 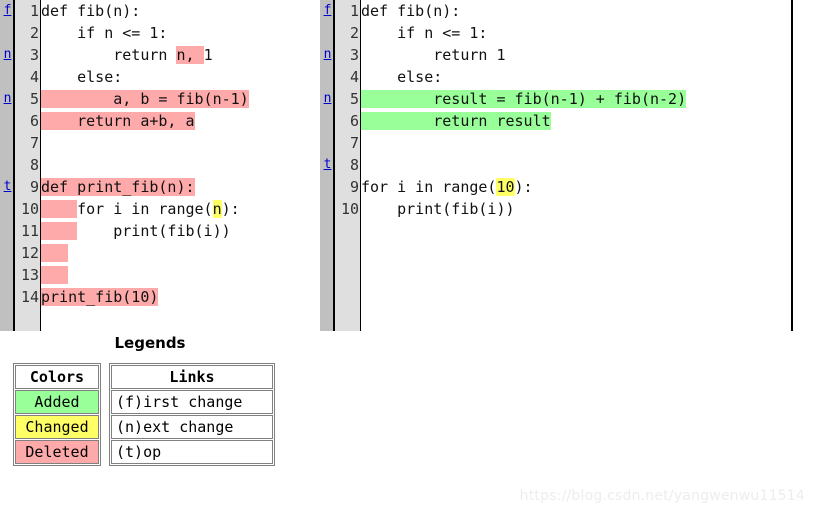 I want to click on code-text: return 1, so click(x=433, y=55).